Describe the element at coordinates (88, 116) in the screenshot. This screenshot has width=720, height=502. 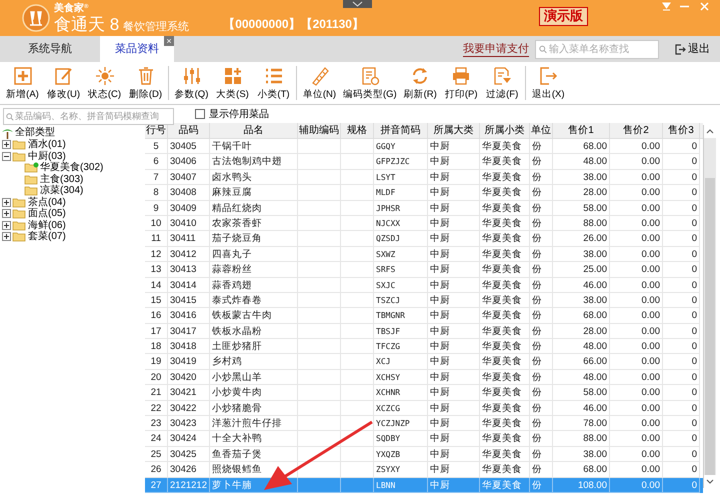
I see `item-search-field: 菜品编码、名称、拼音简码模糊查询` at that location.